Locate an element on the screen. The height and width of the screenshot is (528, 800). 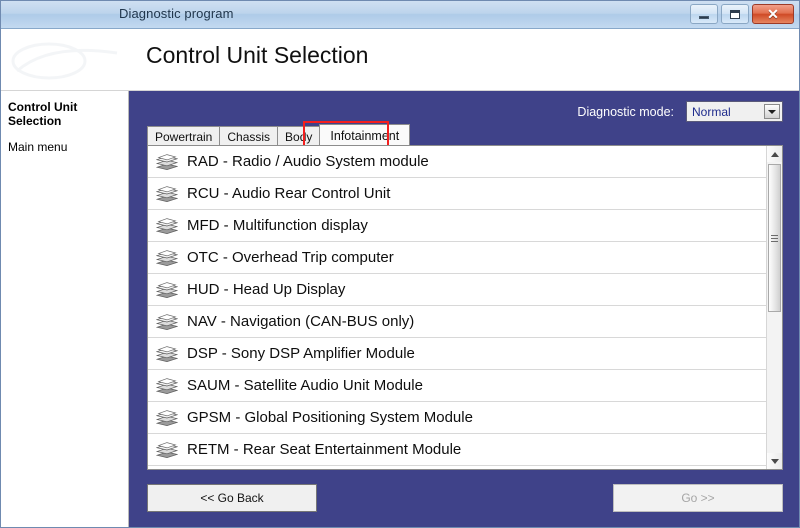
maximize-icon is located at coordinates (735, 14).